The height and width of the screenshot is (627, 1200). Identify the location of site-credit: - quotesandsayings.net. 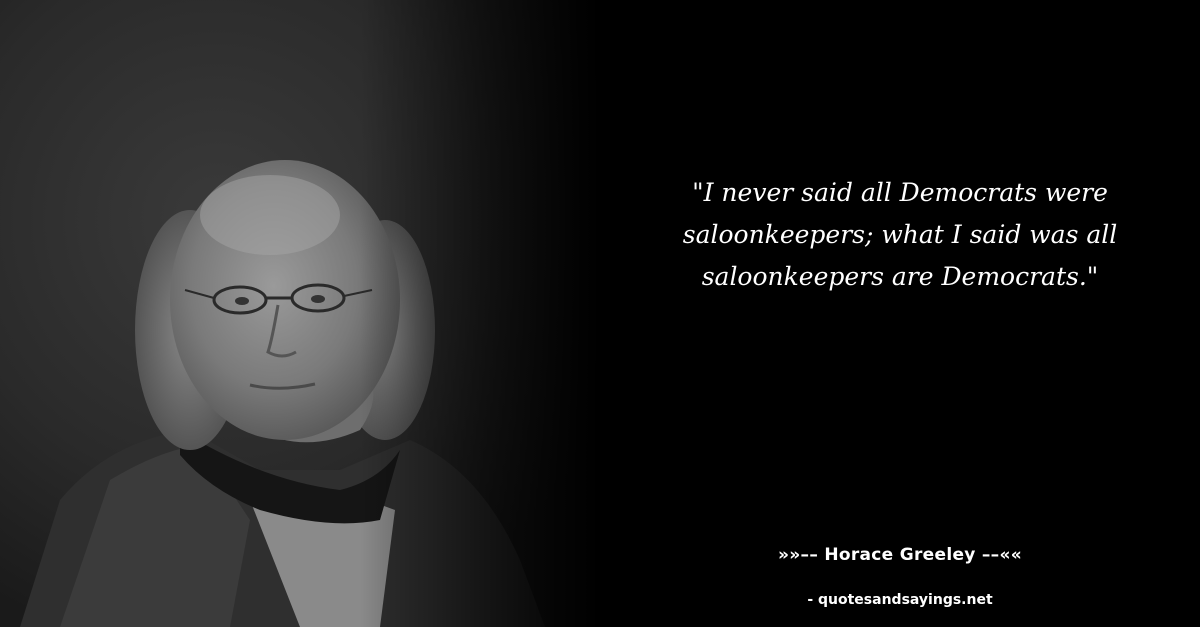
(900, 600).